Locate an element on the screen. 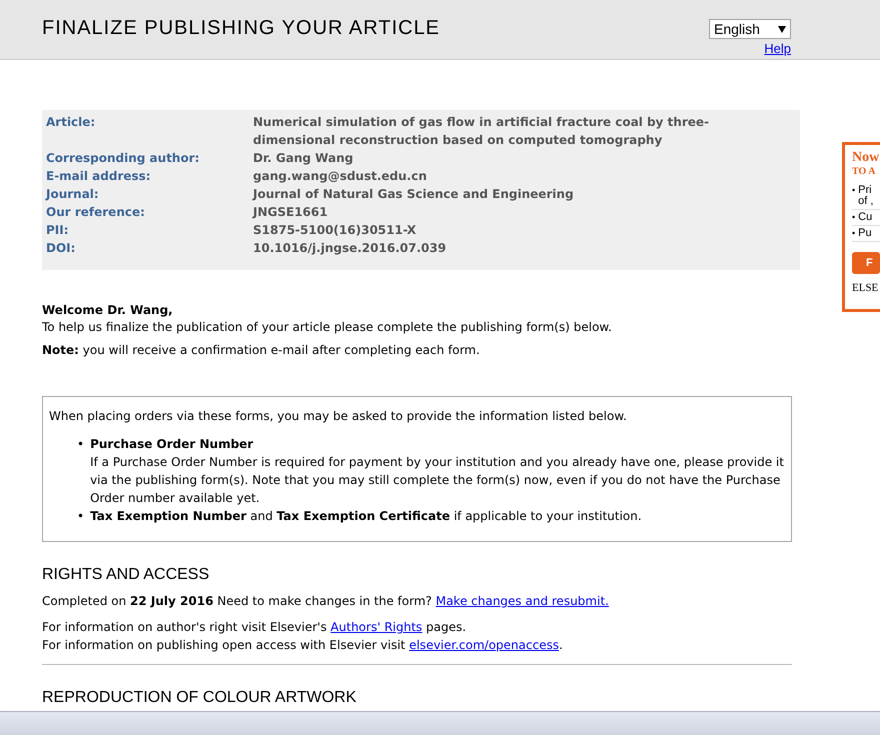 This screenshot has height=735, width=880. language-select: English is located at coordinates (750, 29).